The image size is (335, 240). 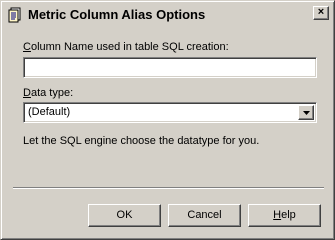 I want to click on close-button: ×, so click(x=321, y=13).